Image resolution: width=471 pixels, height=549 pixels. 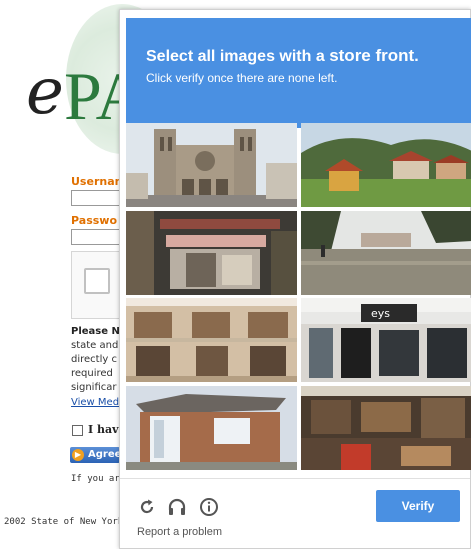 I want to click on reload-icon, so click(x=147, y=507).